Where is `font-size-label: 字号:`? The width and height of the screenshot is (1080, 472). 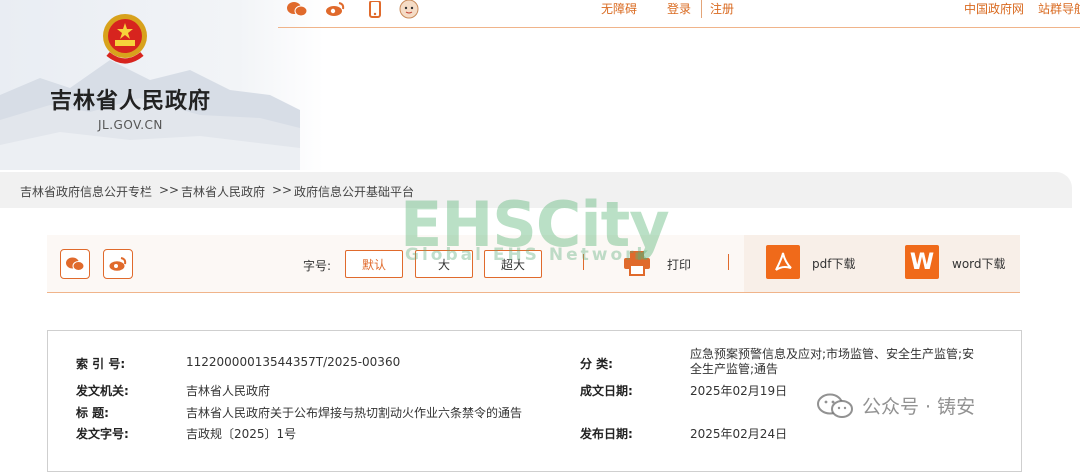
font-size-label: 字号: is located at coordinates (317, 266).